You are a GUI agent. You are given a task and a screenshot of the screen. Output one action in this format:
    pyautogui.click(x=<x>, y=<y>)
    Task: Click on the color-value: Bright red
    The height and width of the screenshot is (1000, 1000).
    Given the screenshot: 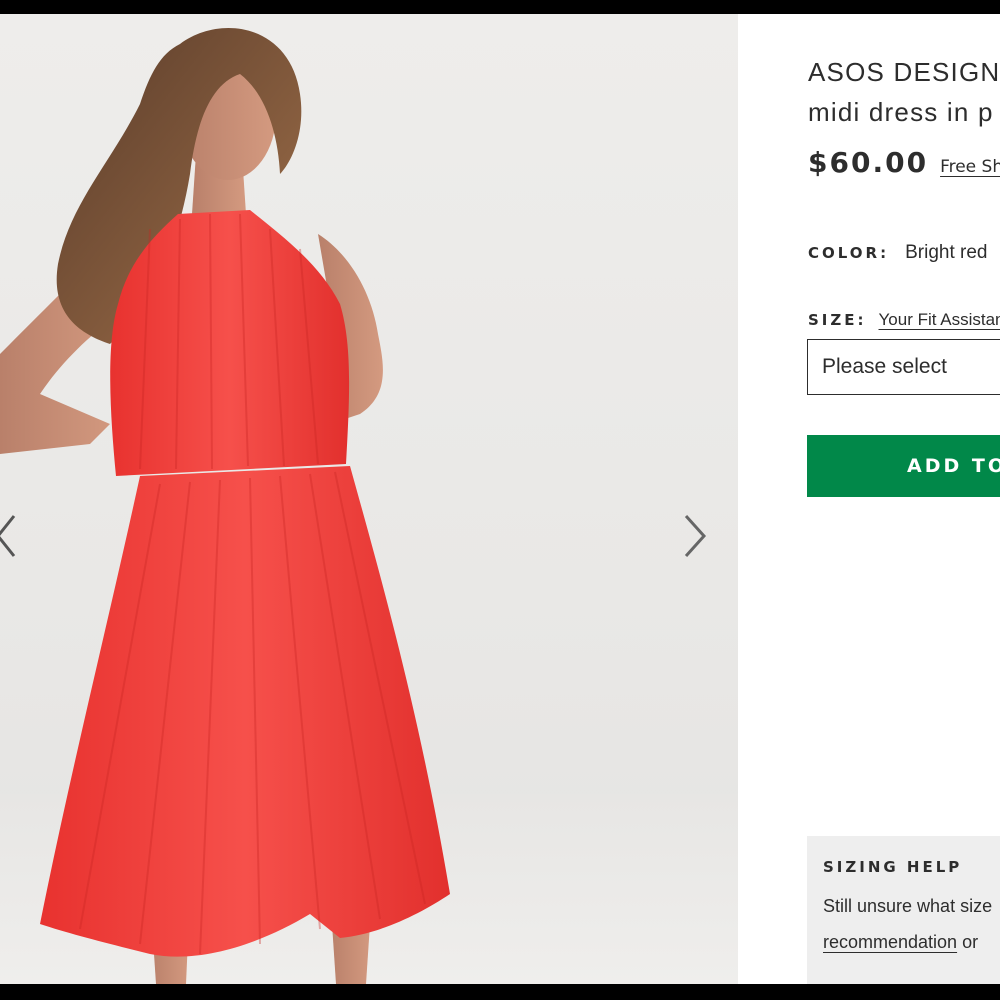 What is the action you would take?
    pyautogui.click(x=946, y=252)
    